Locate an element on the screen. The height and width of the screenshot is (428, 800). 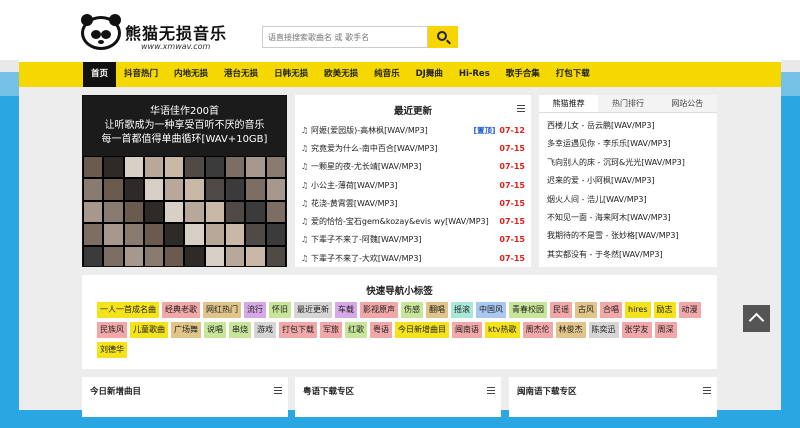
nav-item-mainland: 内地无损 is located at coordinates (191, 74).